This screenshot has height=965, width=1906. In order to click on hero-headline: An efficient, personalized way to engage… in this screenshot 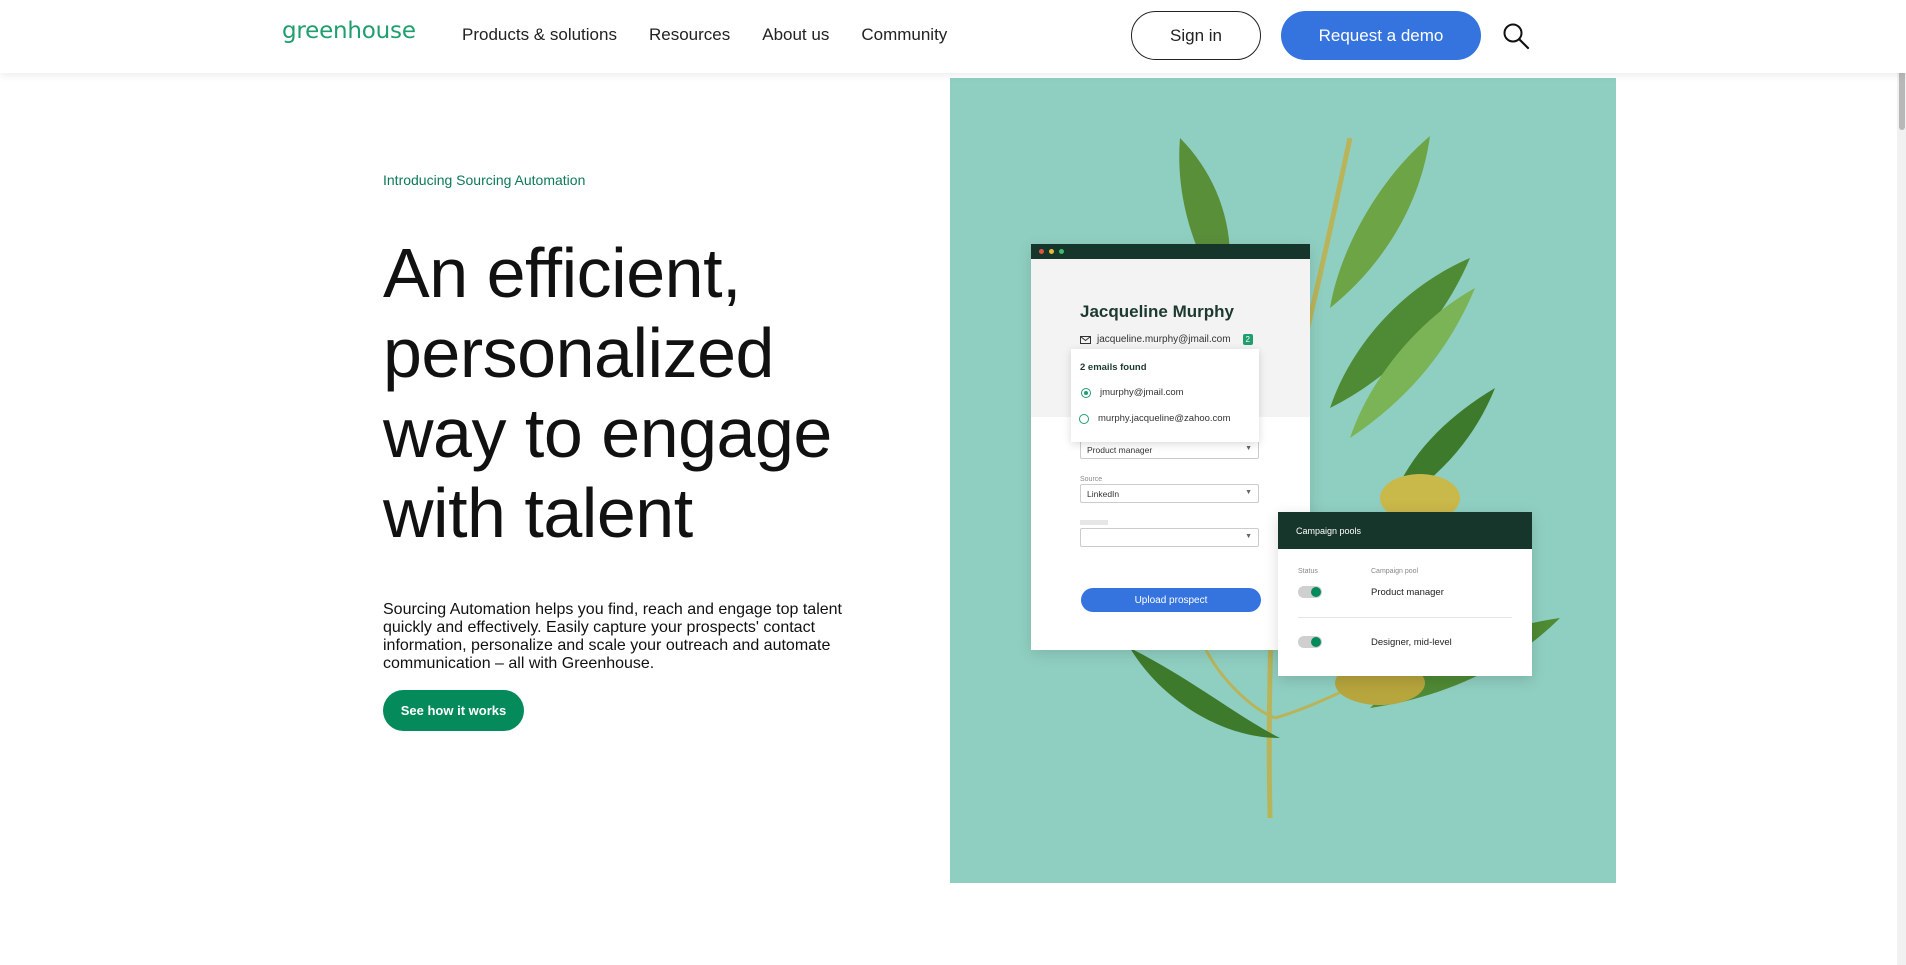, I will do `click(607, 393)`.